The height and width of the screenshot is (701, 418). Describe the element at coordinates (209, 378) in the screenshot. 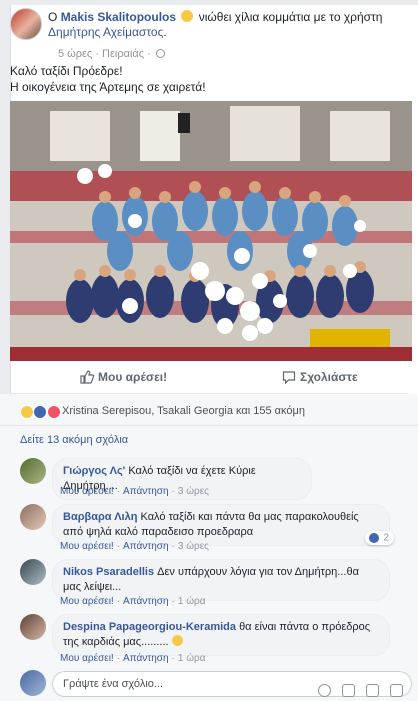

I see `post-actions-bar: Μου αρέσει! Σχολιάστε` at that location.